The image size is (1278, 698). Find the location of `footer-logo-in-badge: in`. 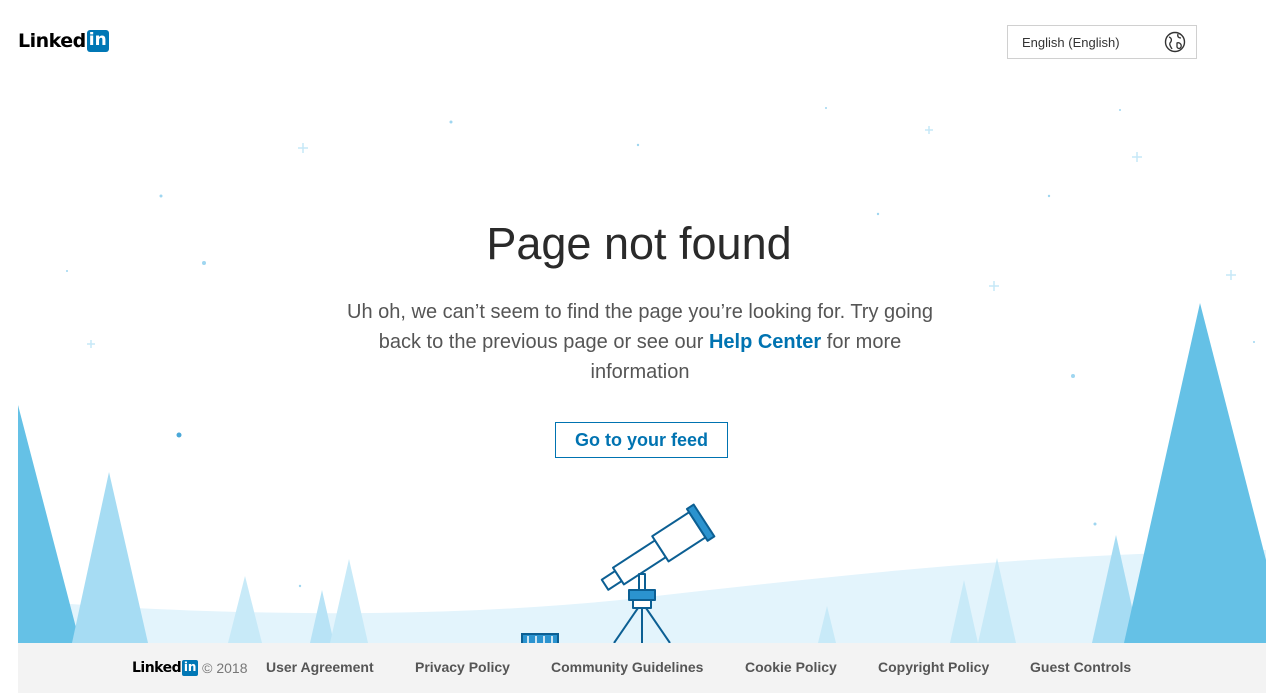

footer-logo-in-badge: in is located at coordinates (190, 668).